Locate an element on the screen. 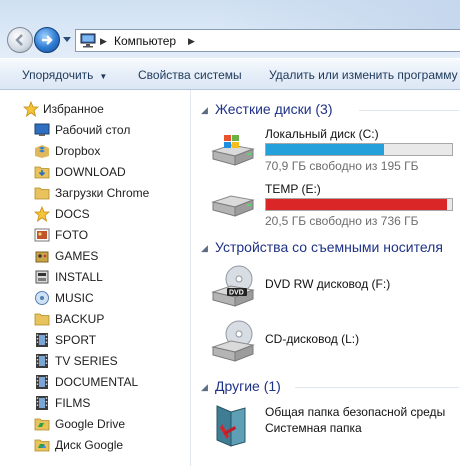  drive-name: DVD RW дисковод (F:) is located at coordinates (328, 284).